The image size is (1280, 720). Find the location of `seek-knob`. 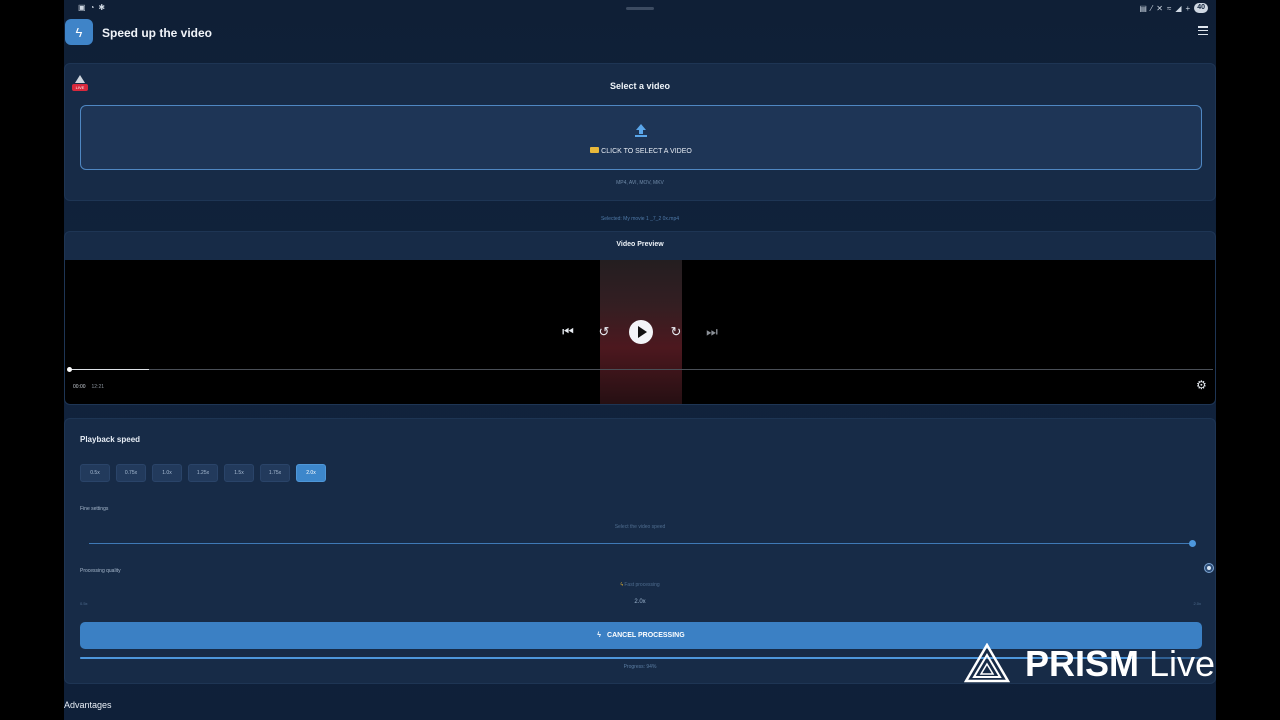

seek-knob is located at coordinates (69, 369).